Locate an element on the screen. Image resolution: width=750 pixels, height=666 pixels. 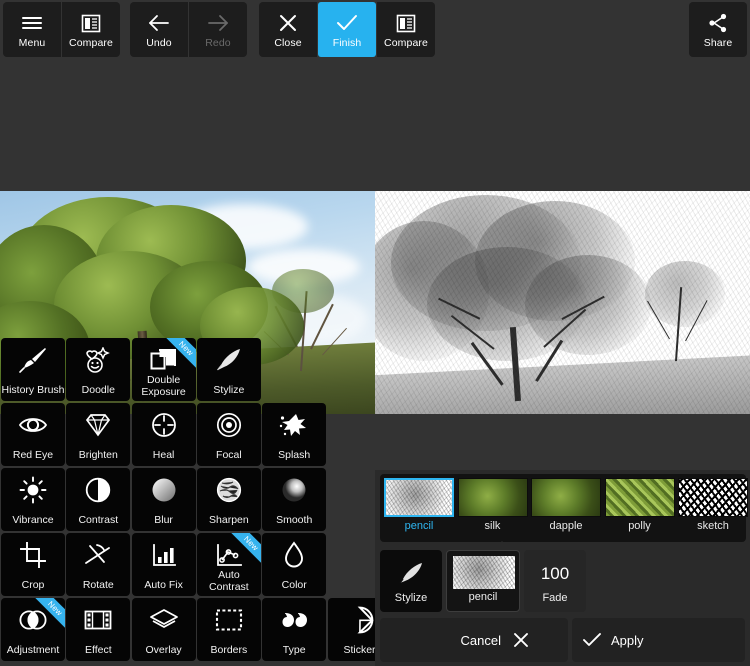
smooth-sphere-icon is located at coordinates (294, 490).